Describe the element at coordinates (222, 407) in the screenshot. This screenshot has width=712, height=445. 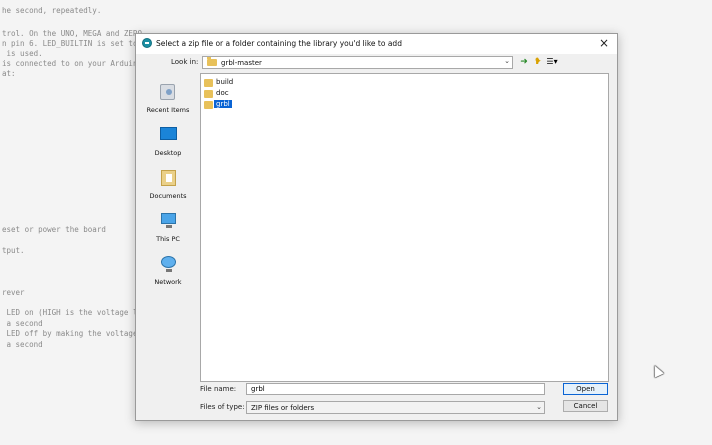
I see `file-type-label: Files of type:` at that location.